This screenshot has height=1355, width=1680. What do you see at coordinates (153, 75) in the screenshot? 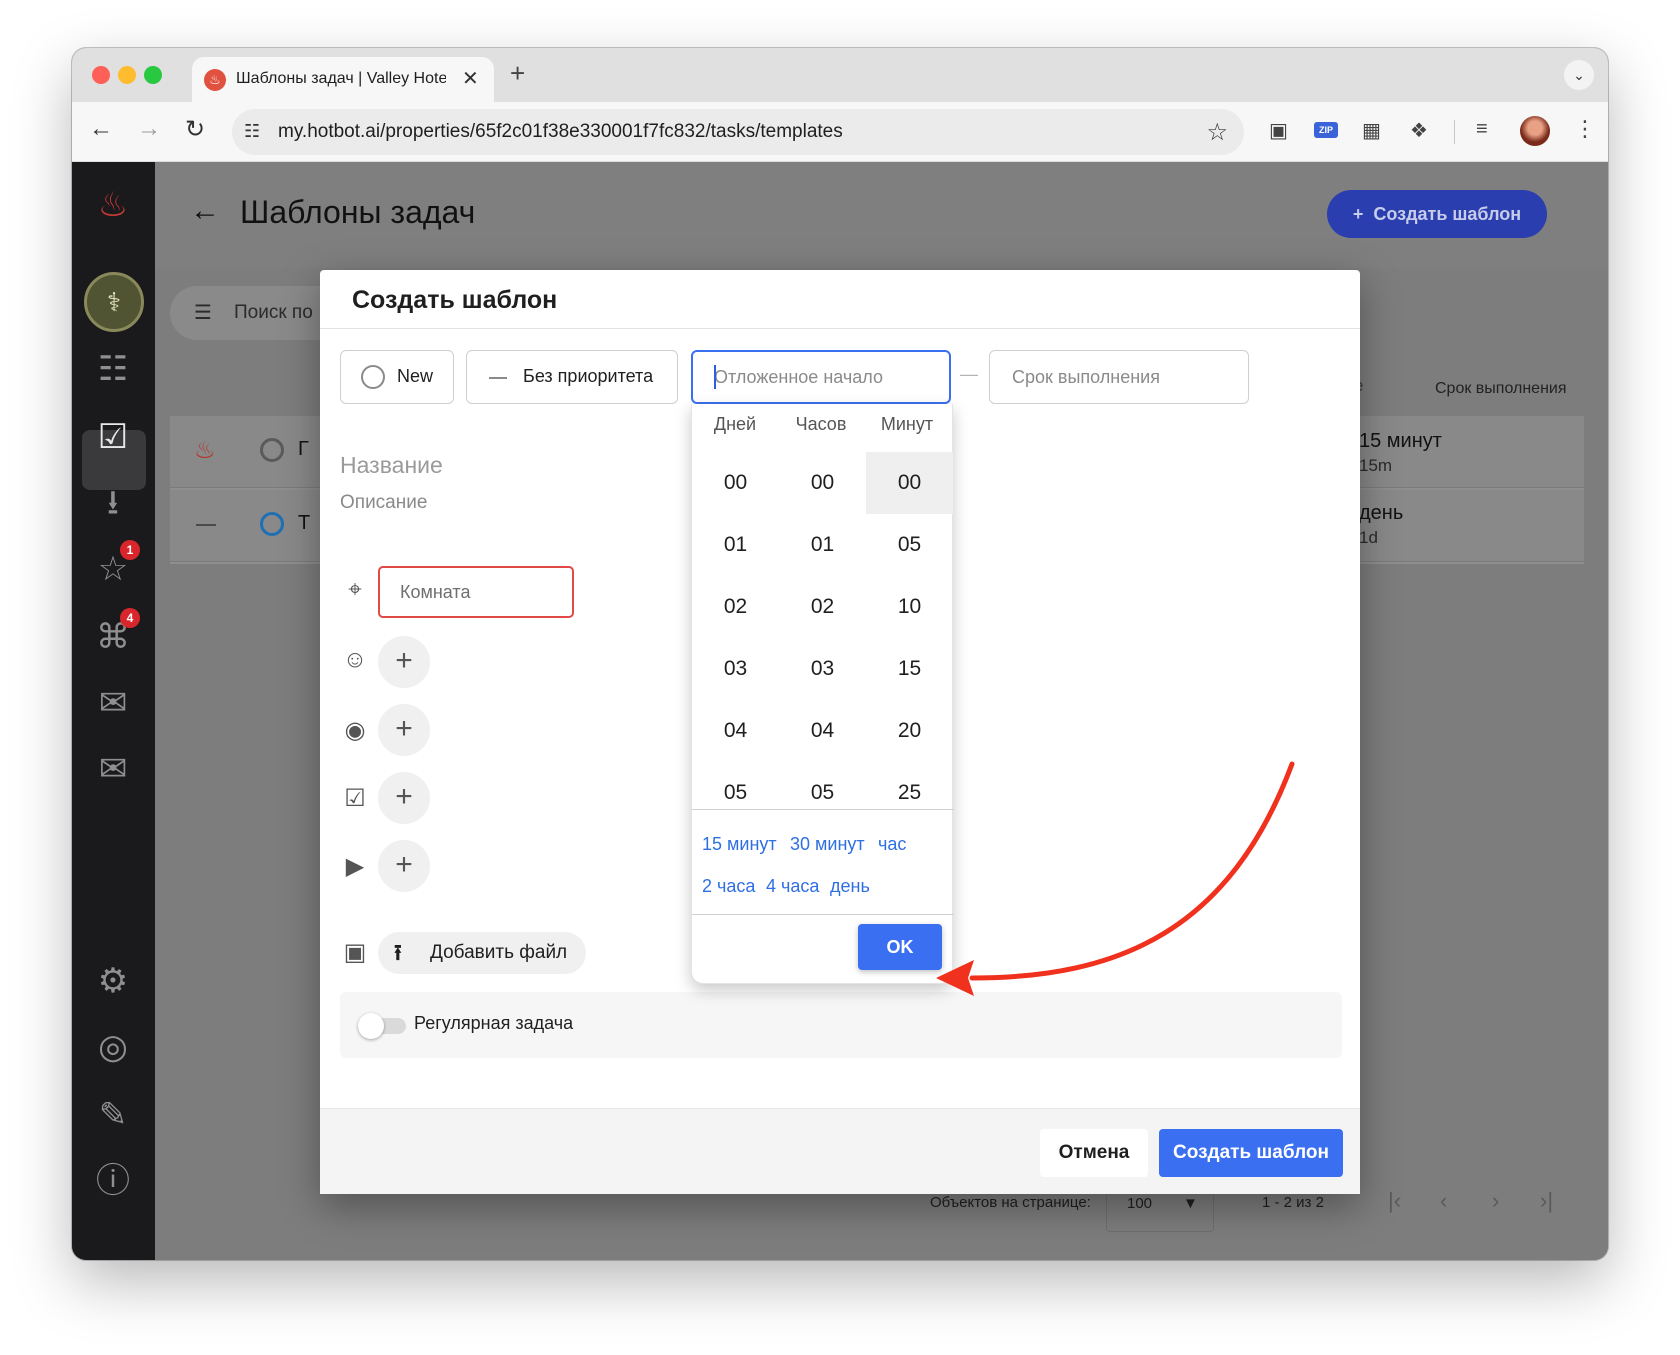
I see `maximize-window-button` at bounding box center [153, 75].